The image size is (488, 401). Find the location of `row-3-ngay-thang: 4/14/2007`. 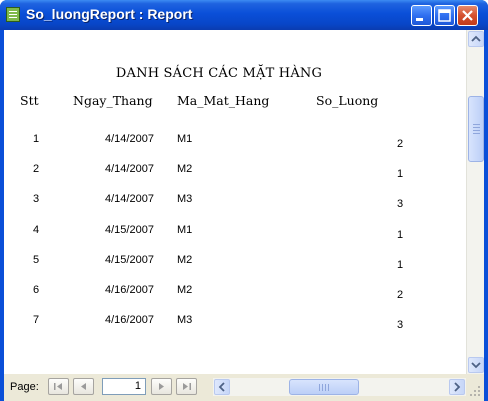

row-3-ngay-thang: 4/14/2007 is located at coordinates (129, 199).